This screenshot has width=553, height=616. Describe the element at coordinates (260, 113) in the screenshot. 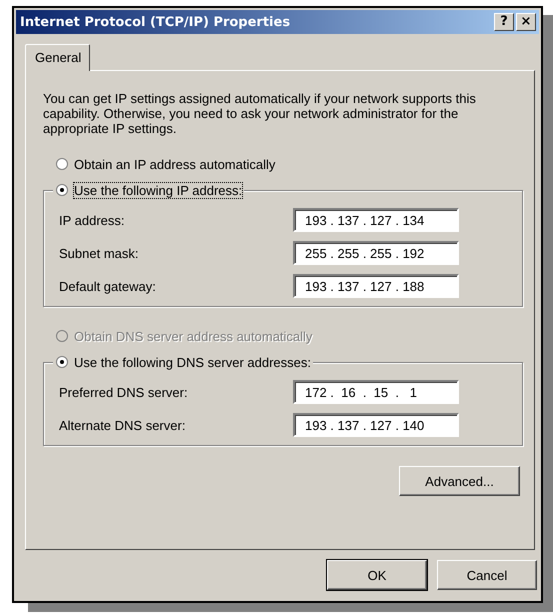

I see `intro-text: You can get IP settings assigned automatically if your network supports this capability. Otherwise, you need to ask your network administrator for the appropriate IP settings.` at that location.